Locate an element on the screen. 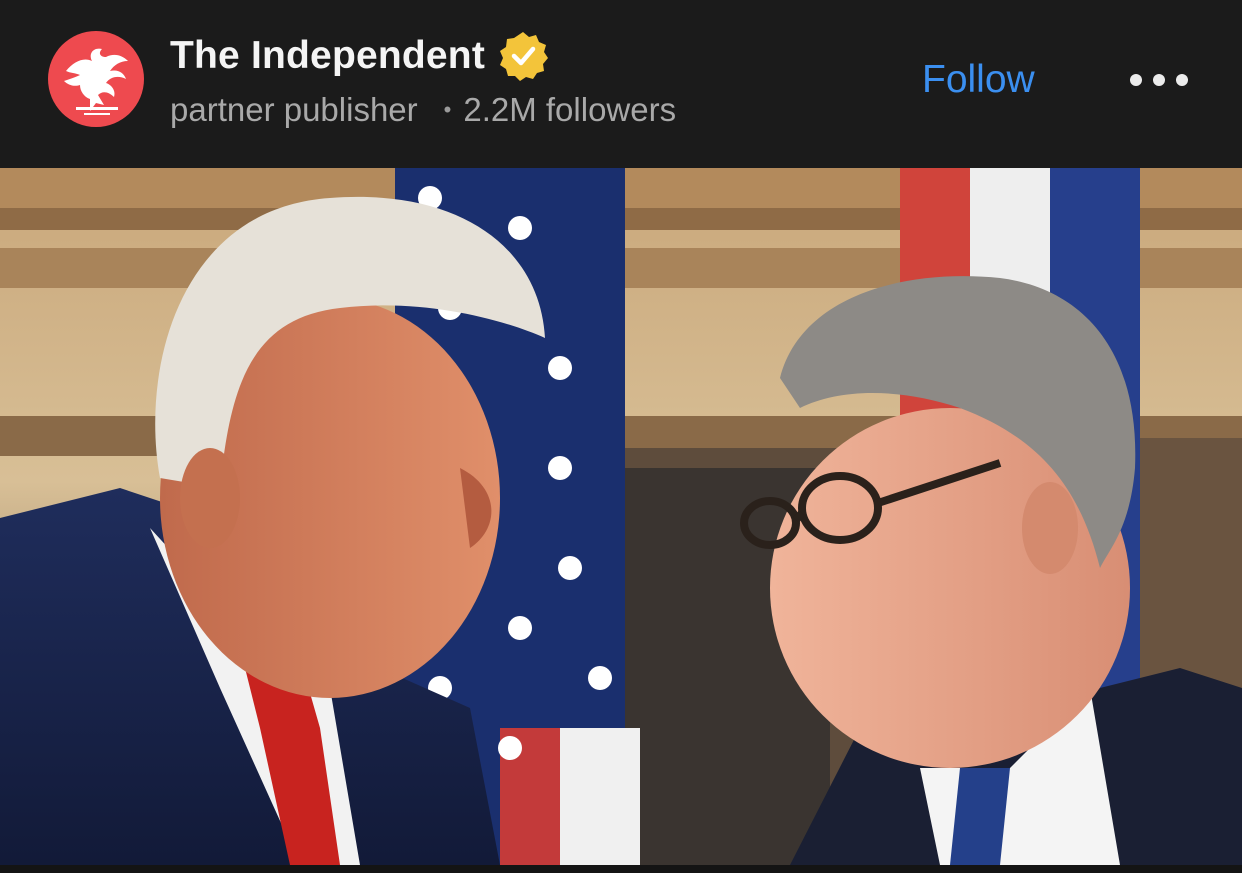 Image resolution: width=1242 pixels, height=873 pixels. follower-count: 2.2M followers is located at coordinates (570, 109).